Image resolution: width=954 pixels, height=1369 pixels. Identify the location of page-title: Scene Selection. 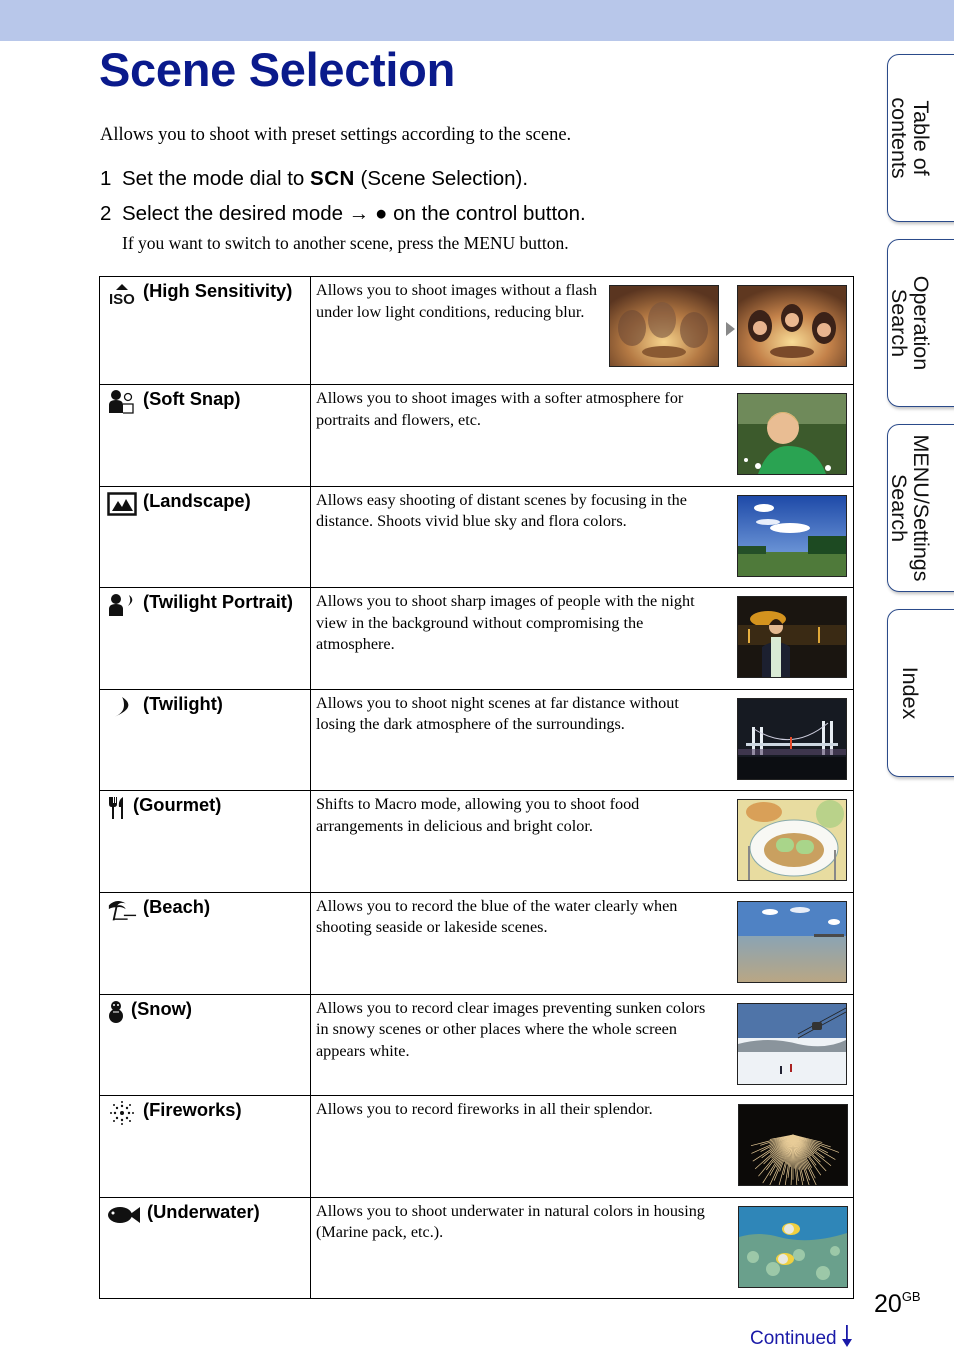
(277, 69).